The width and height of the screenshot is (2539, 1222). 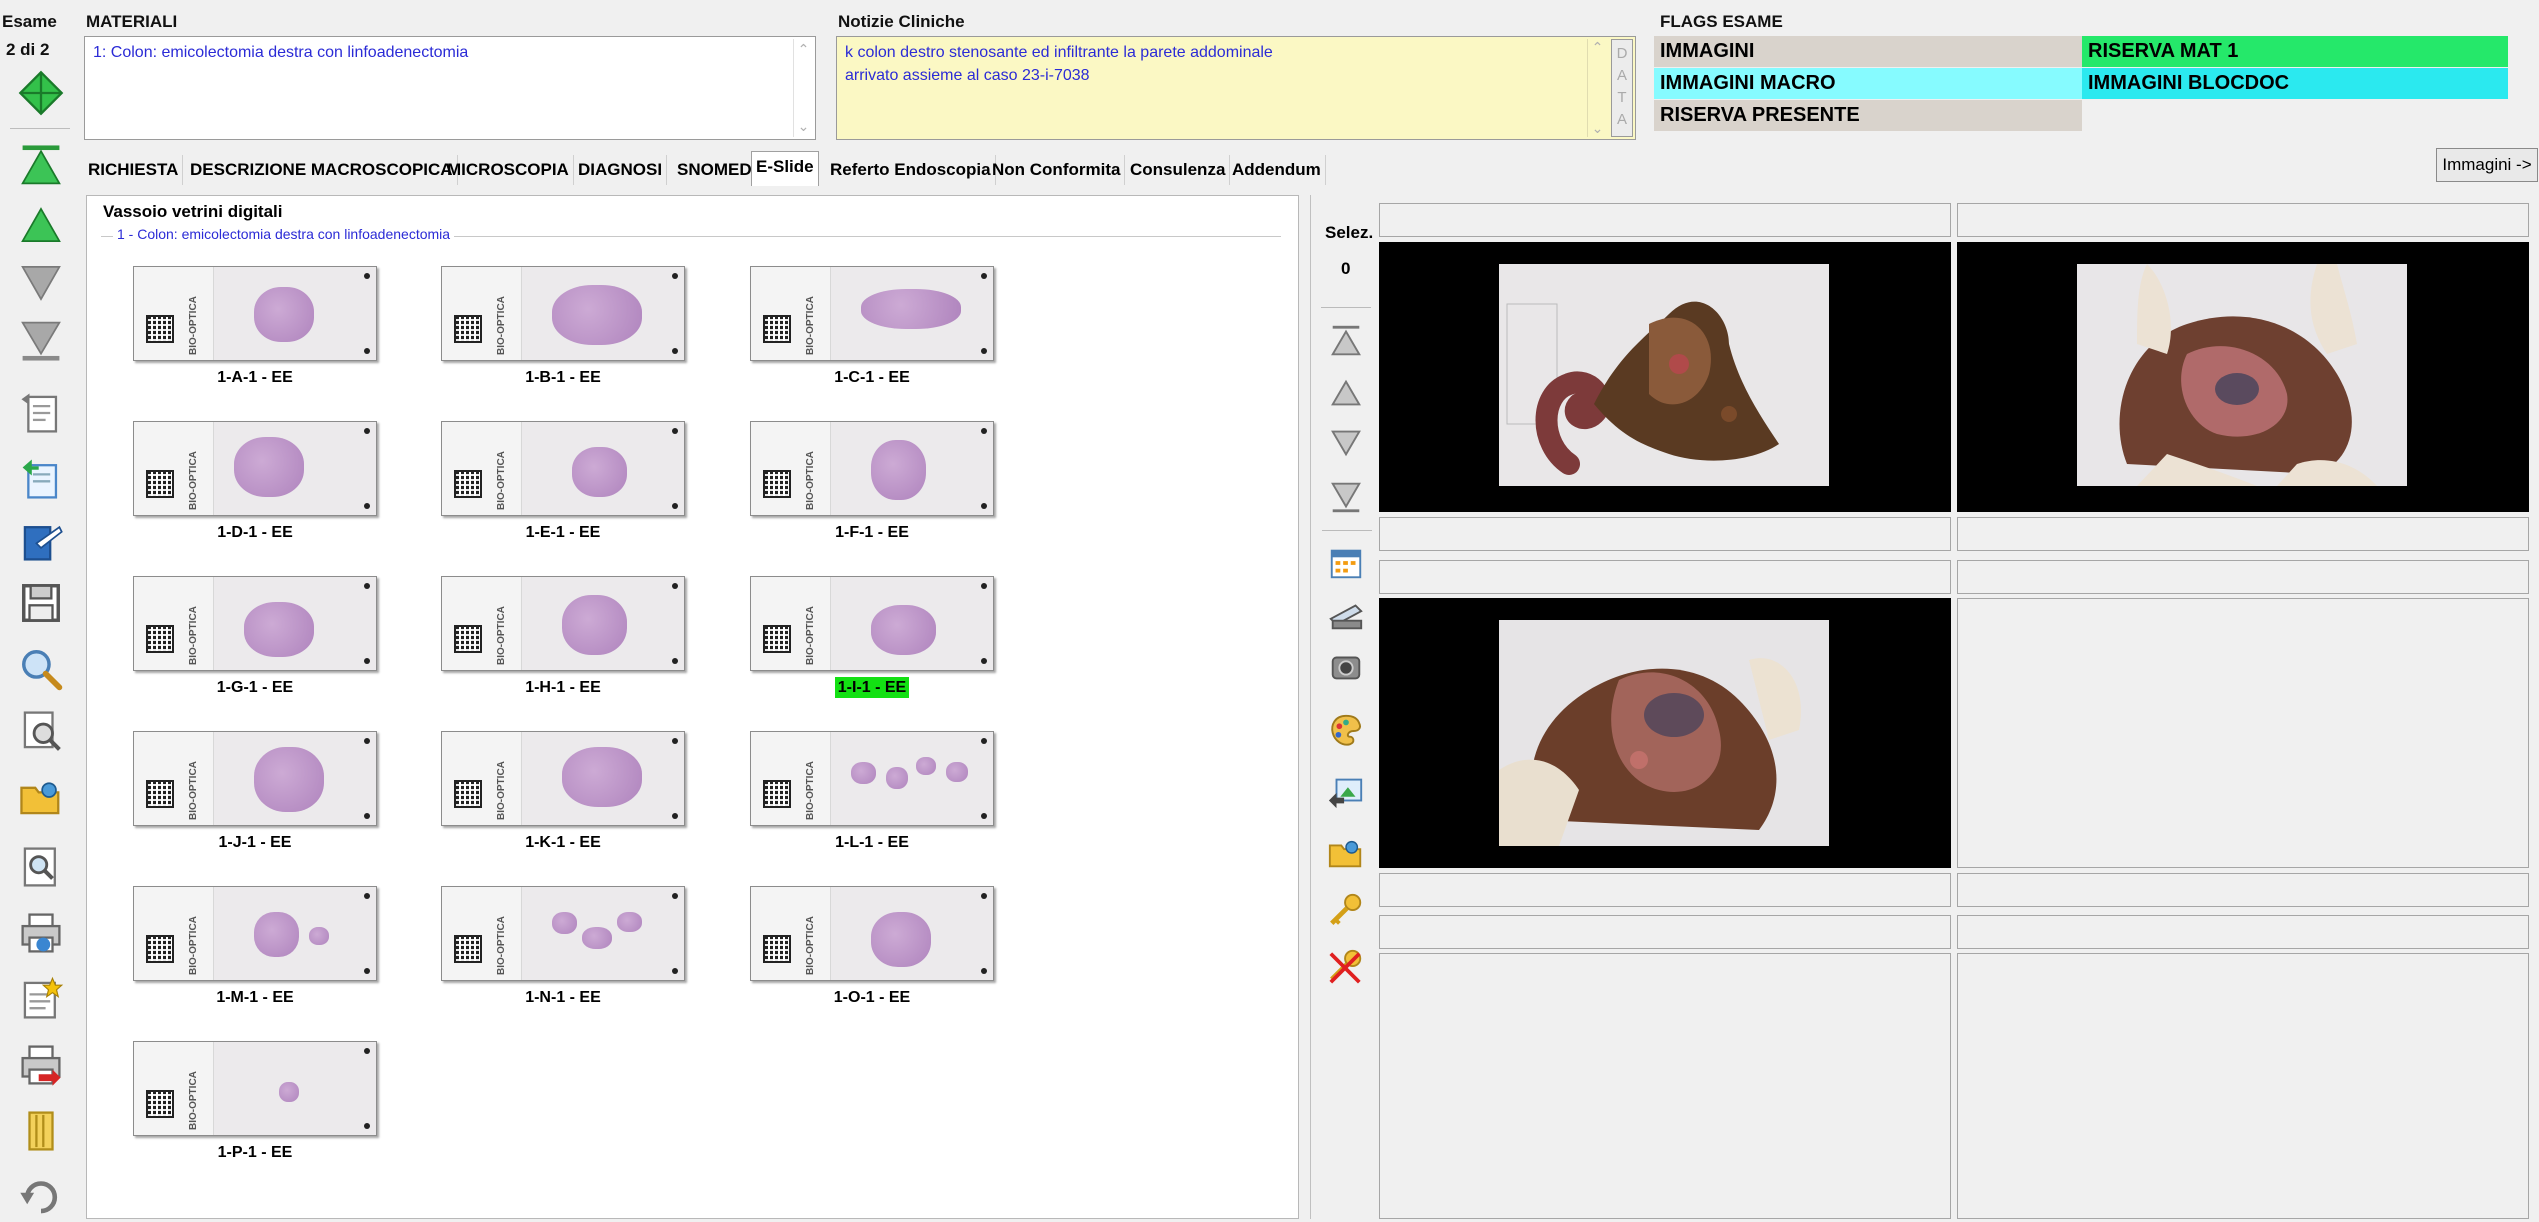 What do you see at coordinates (1346, 393) in the screenshot?
I see `previous-image-icon` at bounding box center [1346, 393].